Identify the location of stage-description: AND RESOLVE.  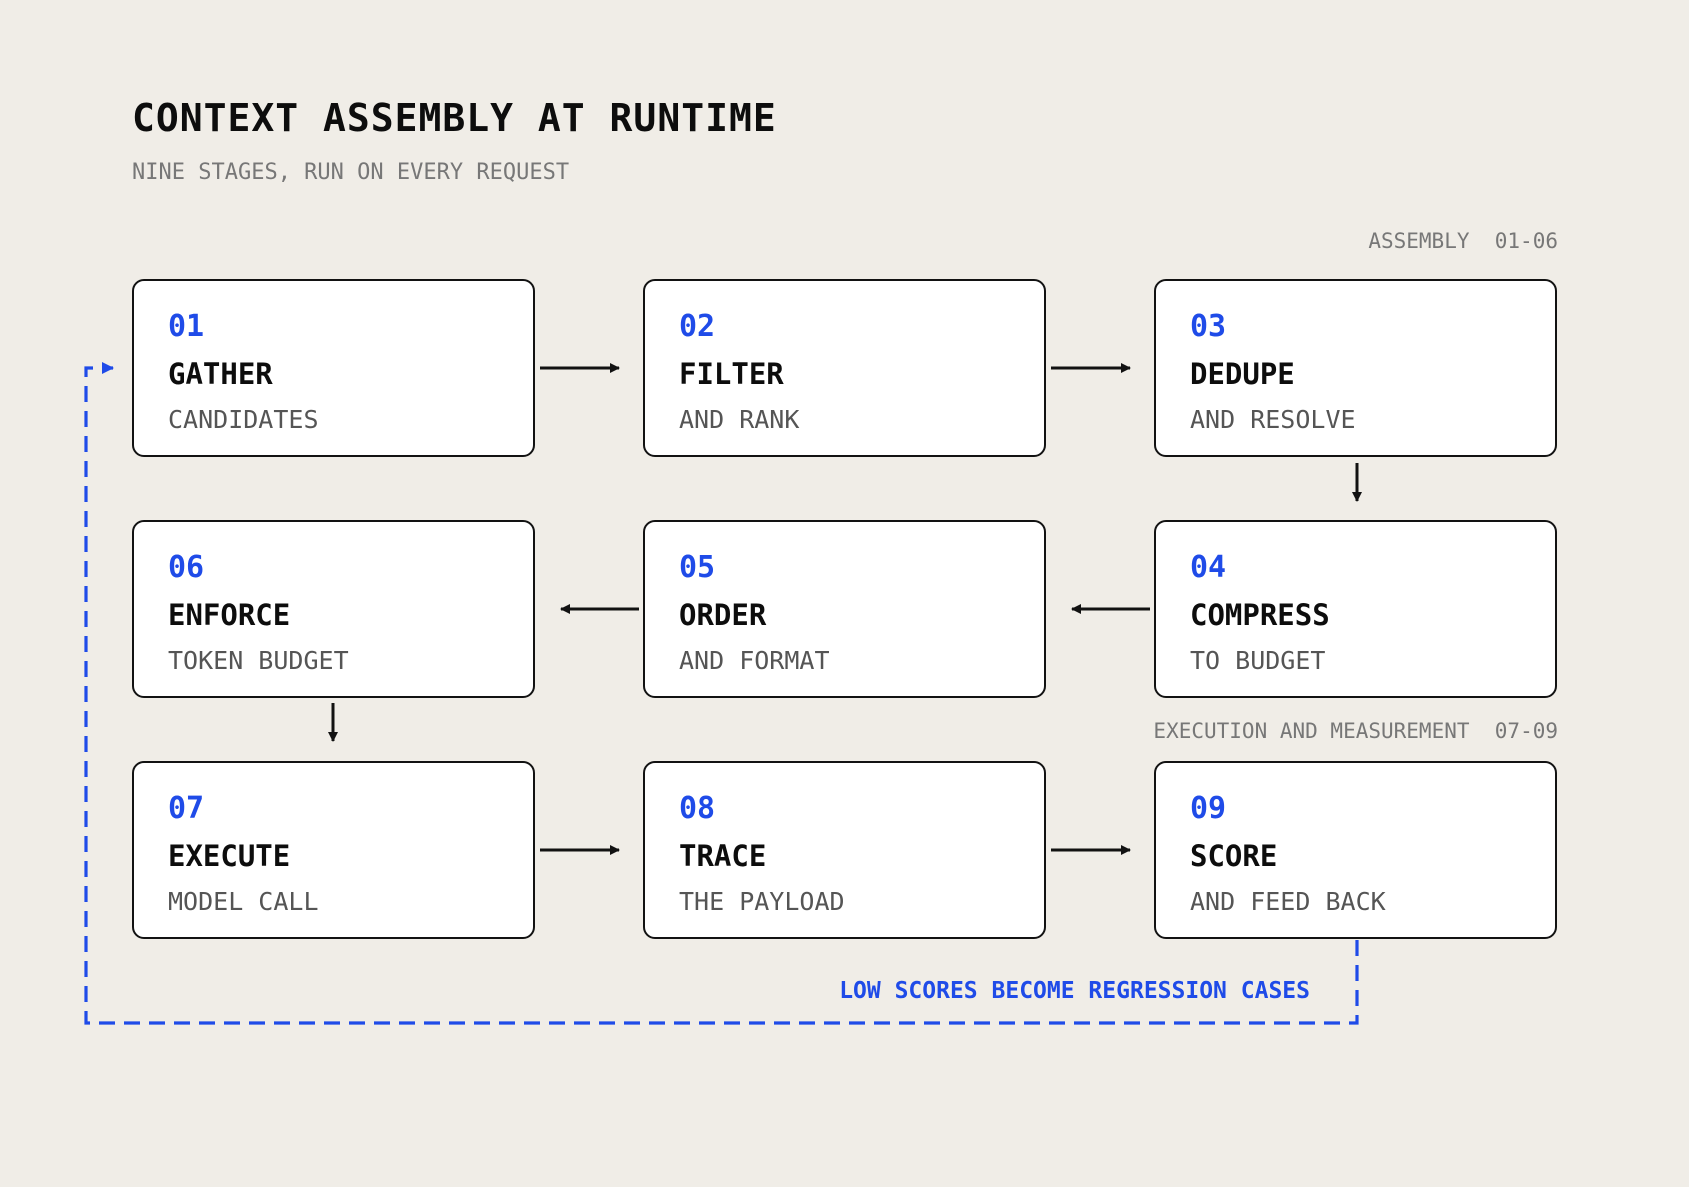
(1273, 419).